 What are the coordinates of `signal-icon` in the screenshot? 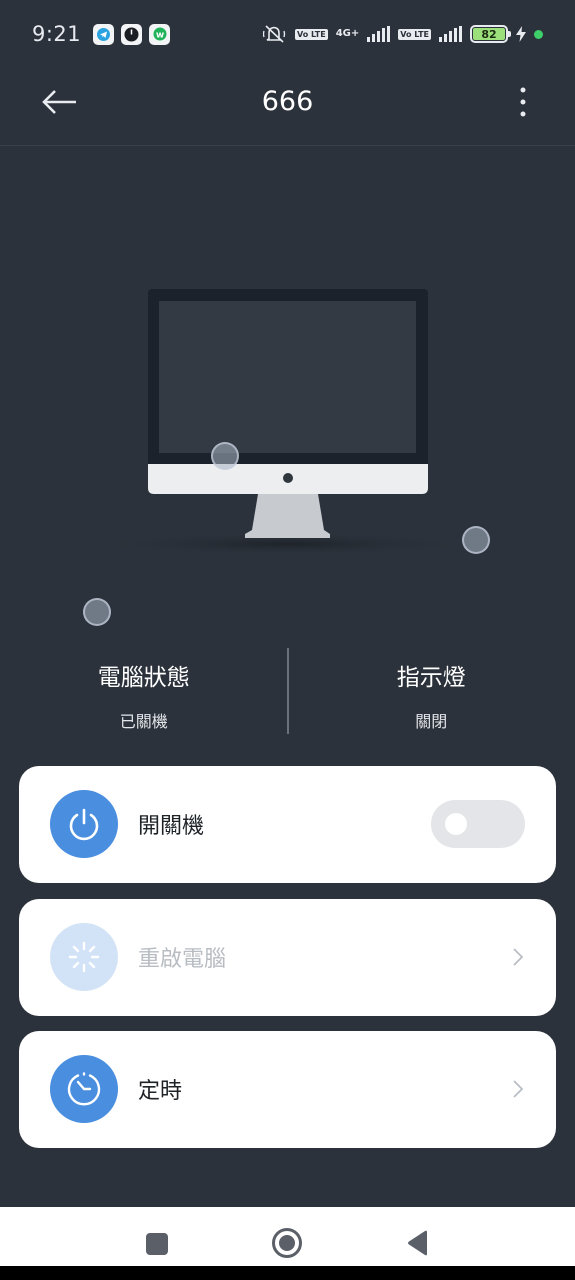 It's located at (379, 34).